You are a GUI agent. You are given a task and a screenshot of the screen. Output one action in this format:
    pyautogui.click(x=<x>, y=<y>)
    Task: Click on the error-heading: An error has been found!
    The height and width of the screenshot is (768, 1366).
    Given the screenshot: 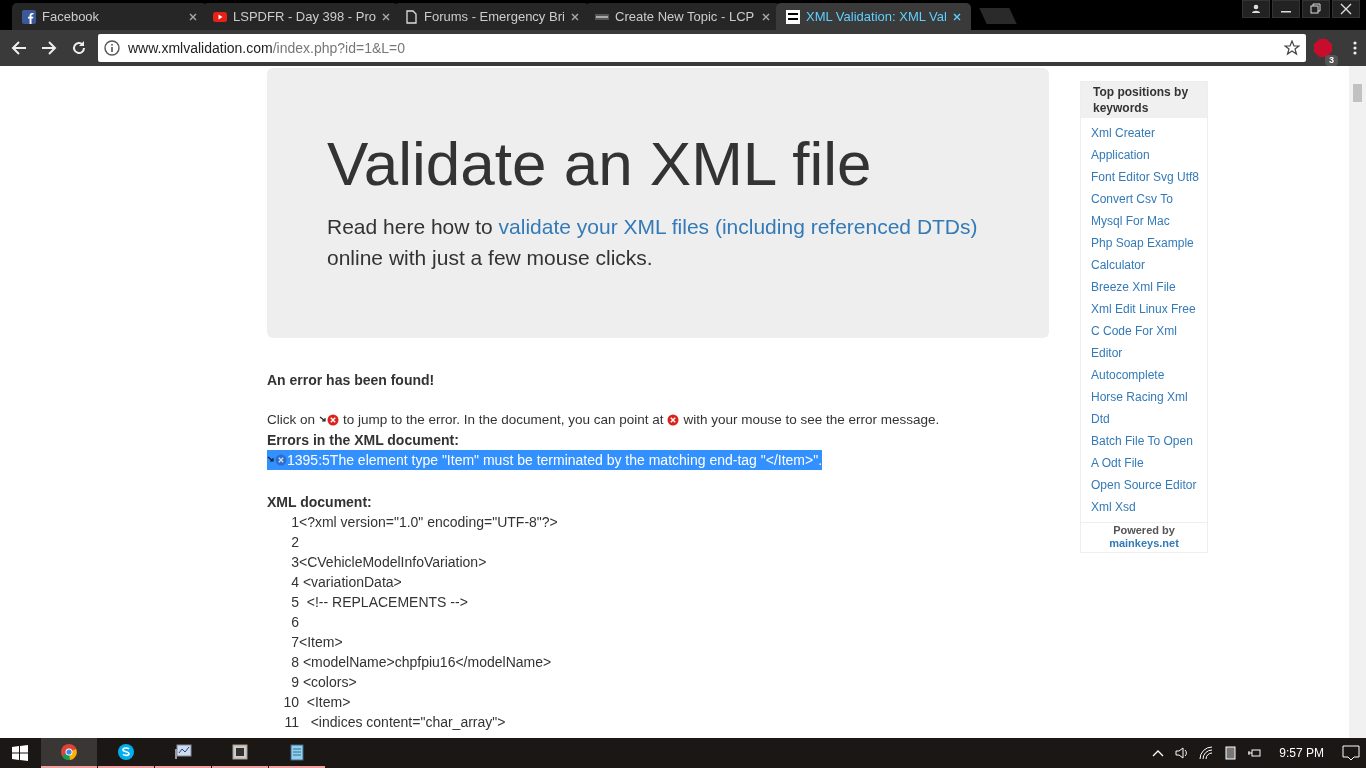 What is the action you would take?
    pyautogui.click(x=351, y=380)
    